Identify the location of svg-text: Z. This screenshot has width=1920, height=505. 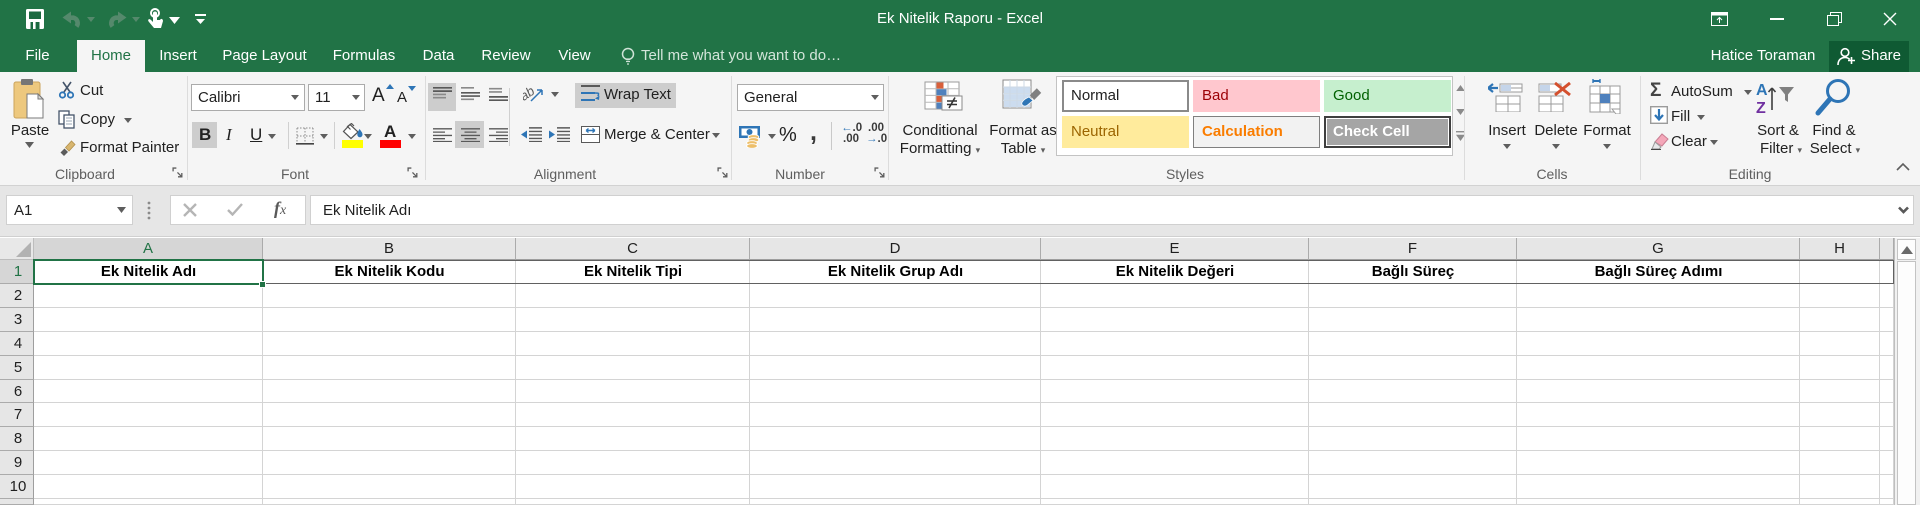
(1761, 108).